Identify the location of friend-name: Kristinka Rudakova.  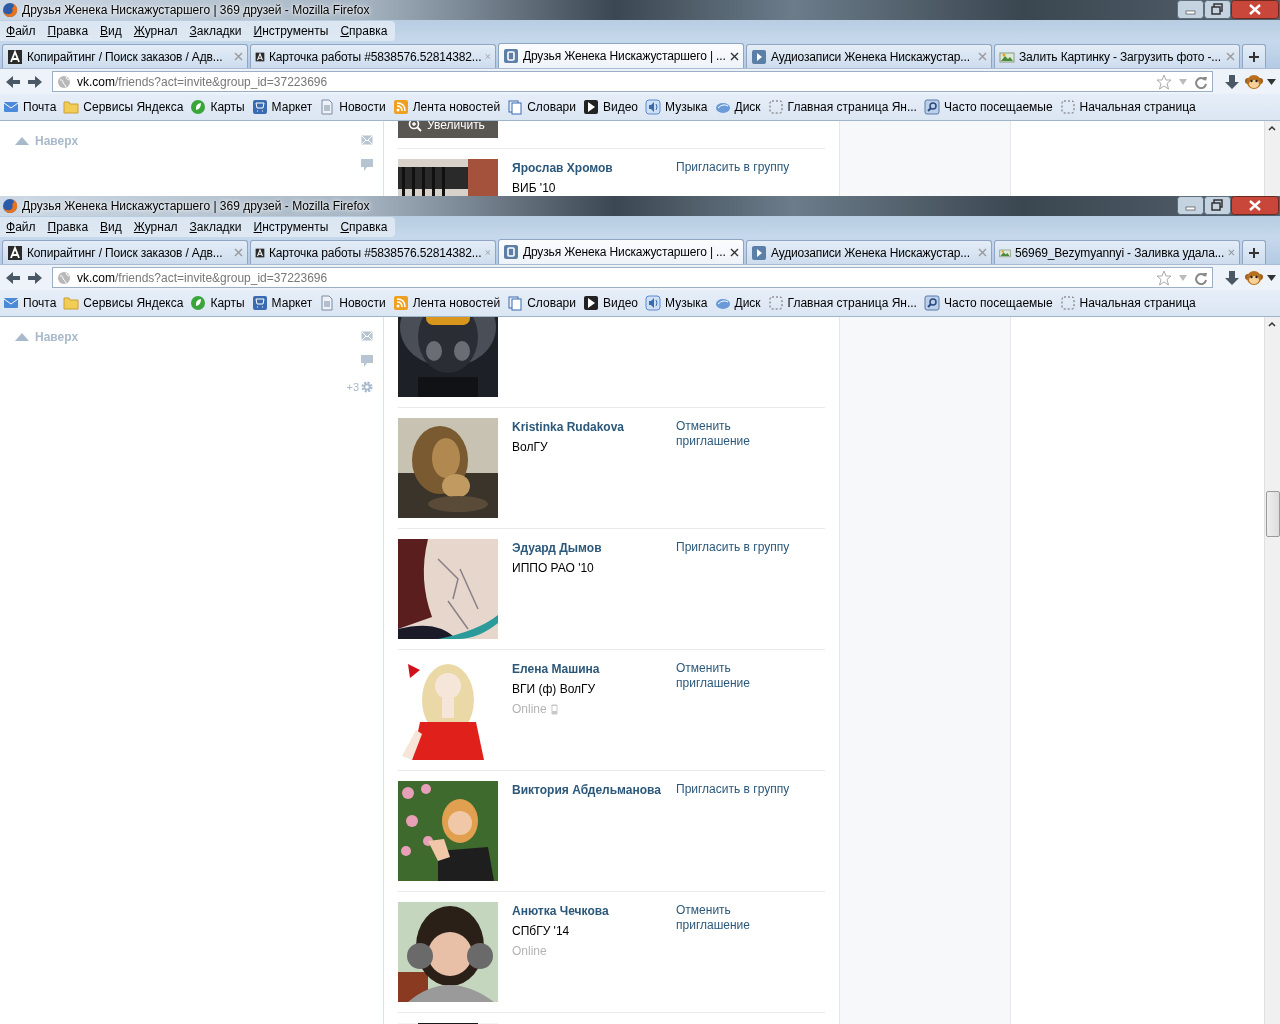
(594, 427).